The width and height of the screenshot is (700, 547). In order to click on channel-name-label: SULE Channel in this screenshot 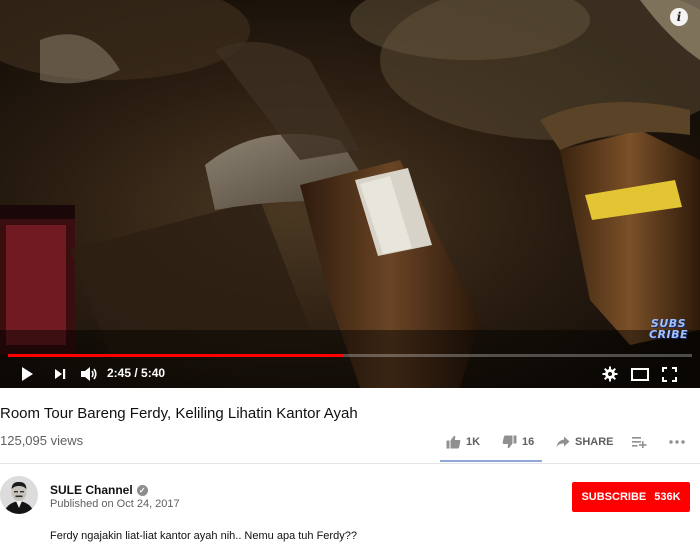, I will do `click(91, 490)`.